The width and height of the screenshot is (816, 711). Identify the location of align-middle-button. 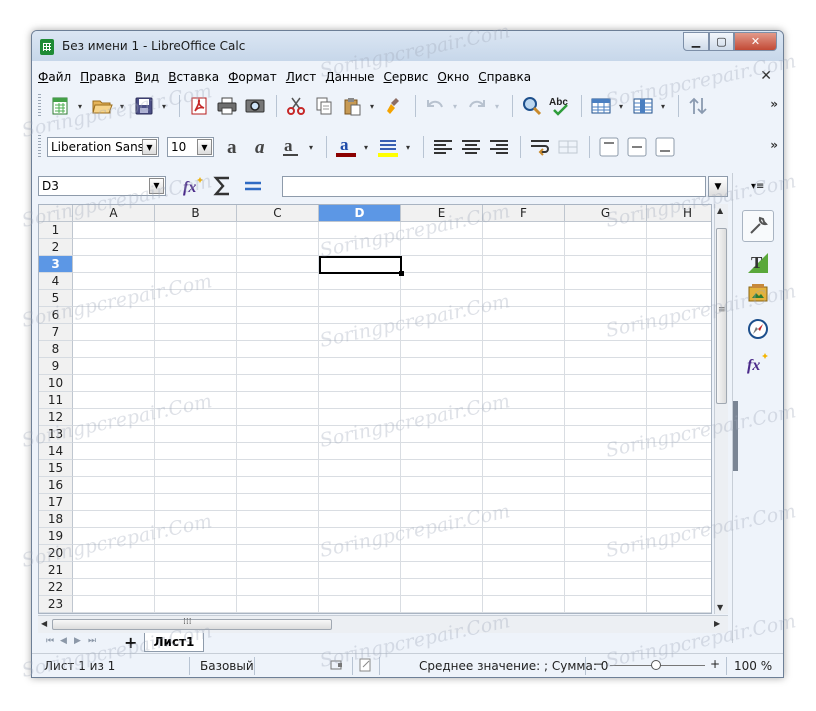
(637, 147).